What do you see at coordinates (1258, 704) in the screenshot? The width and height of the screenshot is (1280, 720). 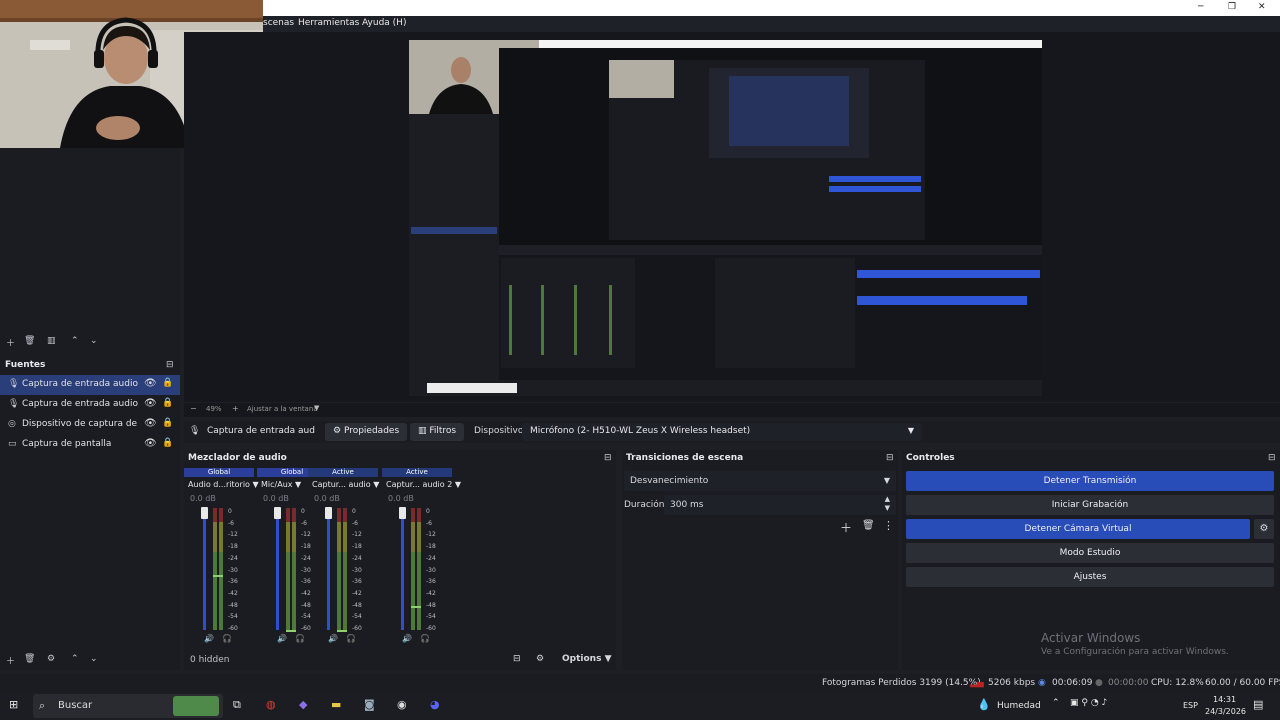 I see `notifications-icon: ▤` at bounding box center [1258, 704].